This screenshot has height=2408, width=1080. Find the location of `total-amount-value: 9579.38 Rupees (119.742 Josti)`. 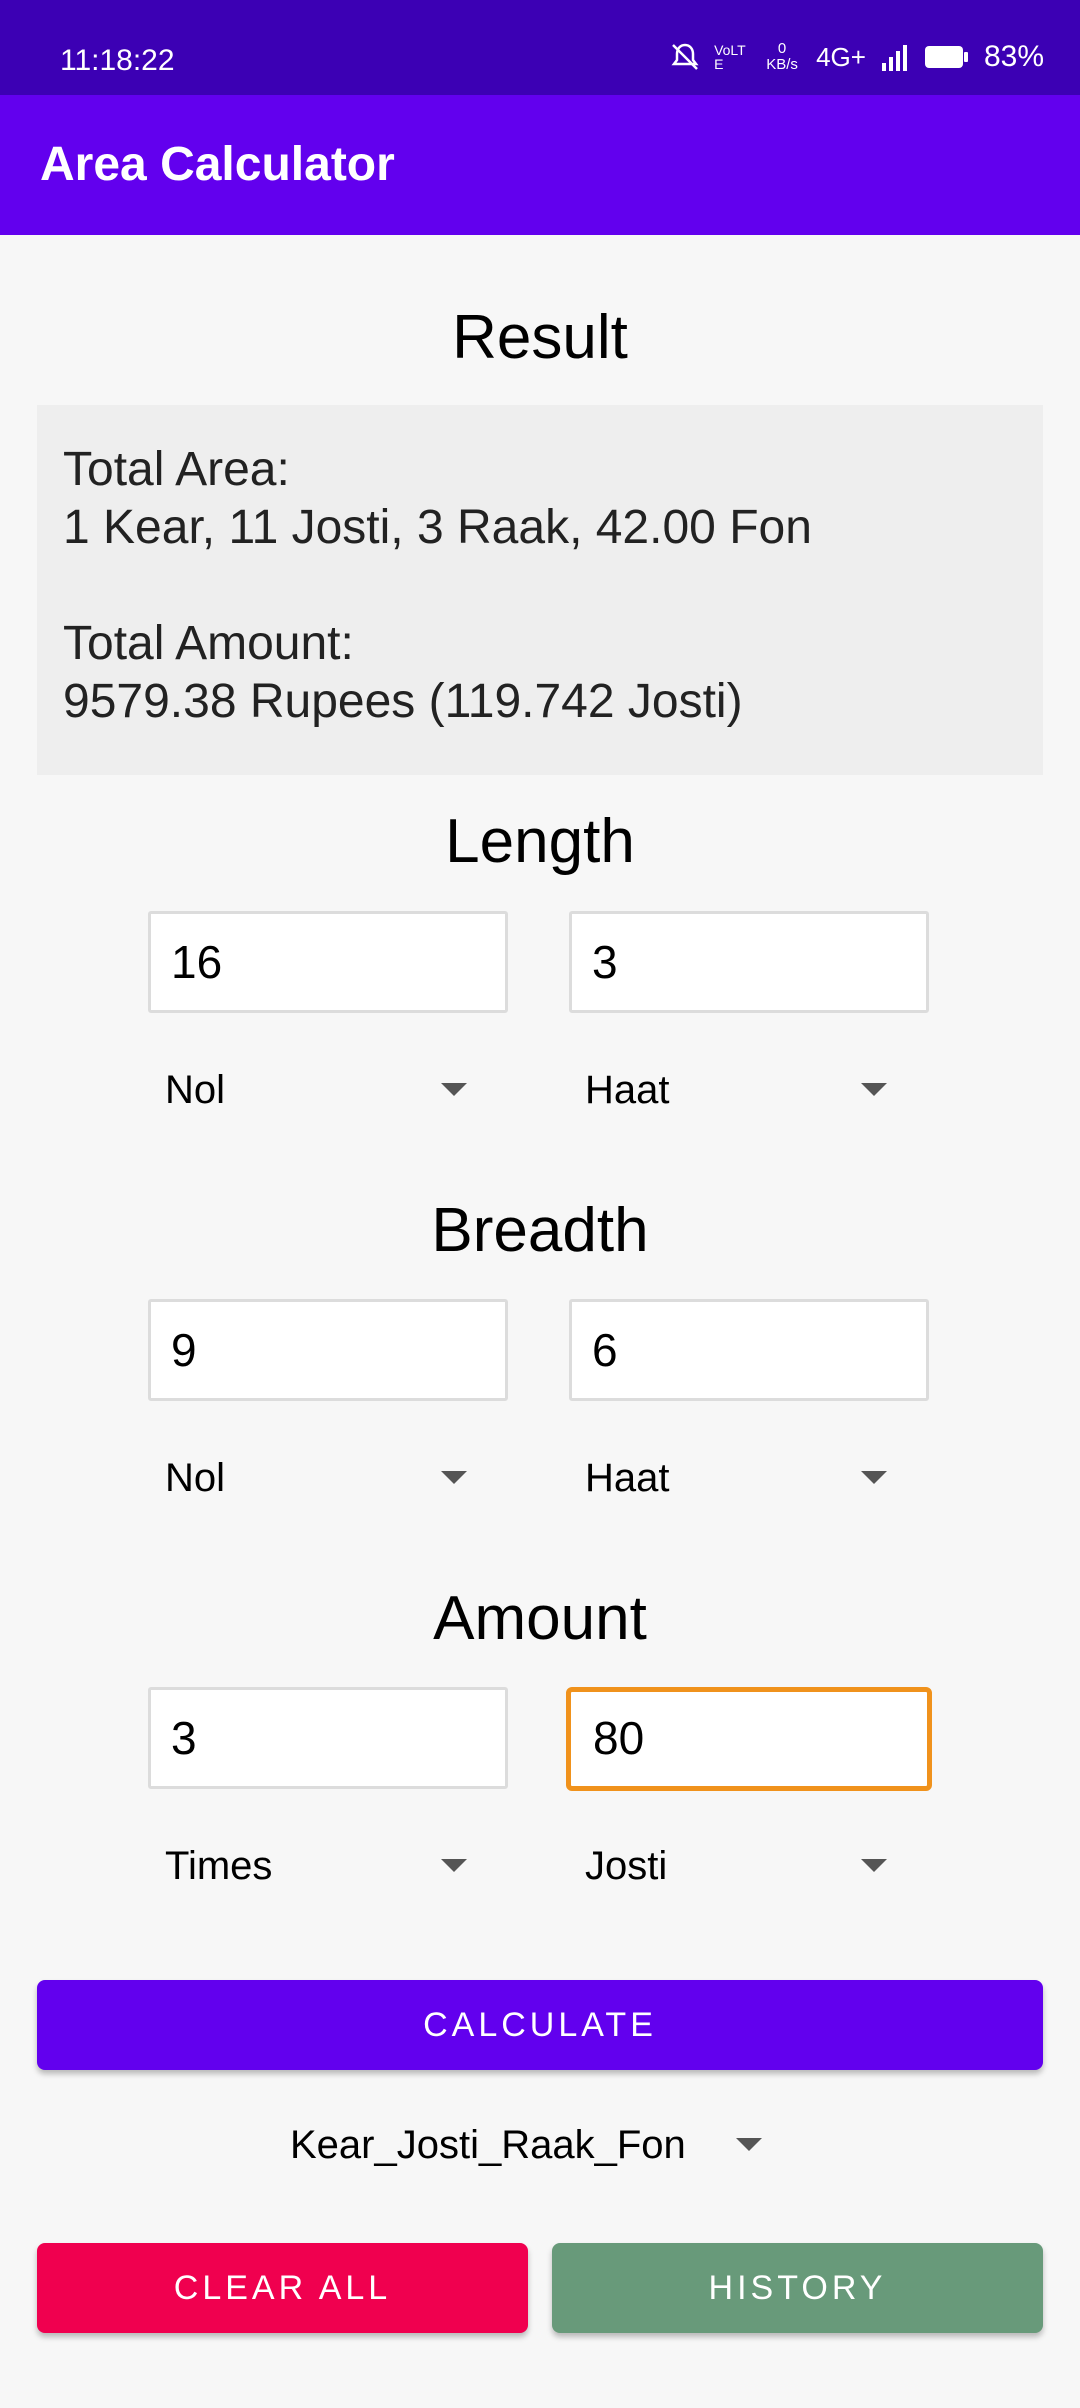

total-amount-value: 9579.38 Rupees (119.742 Josti) is located at coordinates (403, 701).